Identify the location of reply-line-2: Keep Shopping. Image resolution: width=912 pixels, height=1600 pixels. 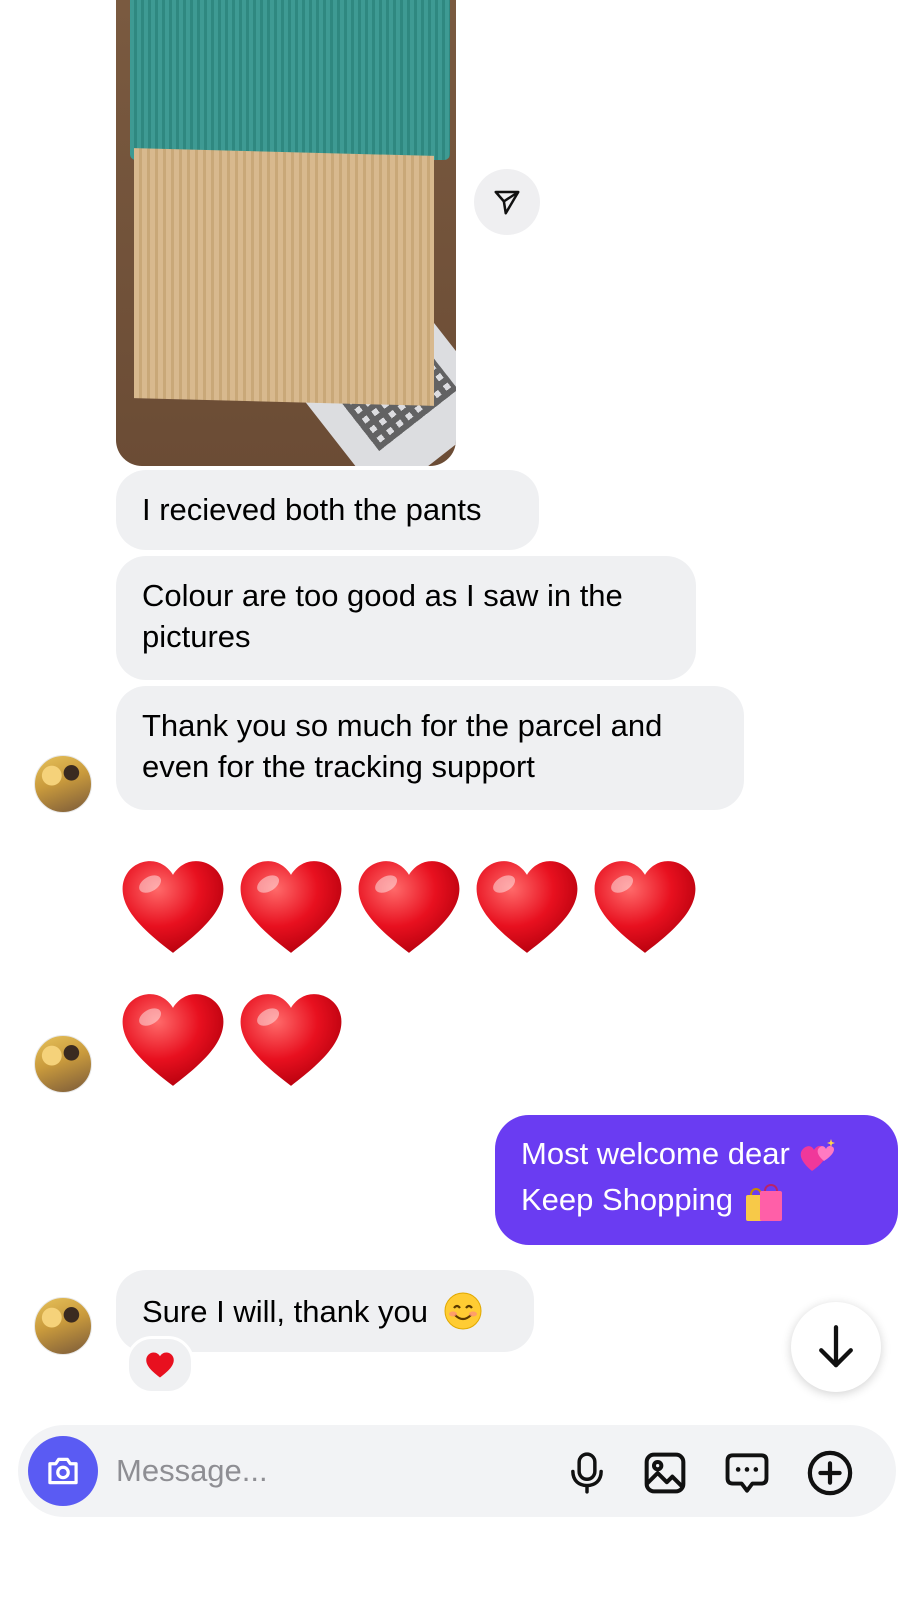
(627, 1199).